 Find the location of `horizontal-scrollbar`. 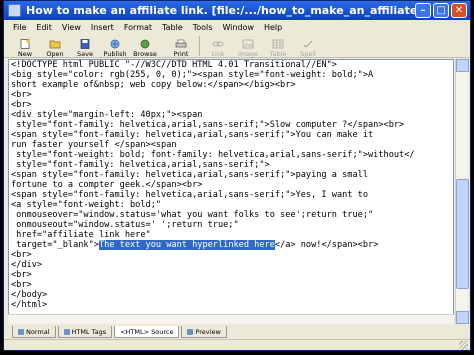

horizontal-scrollbar is located at coordinates (231, 319).